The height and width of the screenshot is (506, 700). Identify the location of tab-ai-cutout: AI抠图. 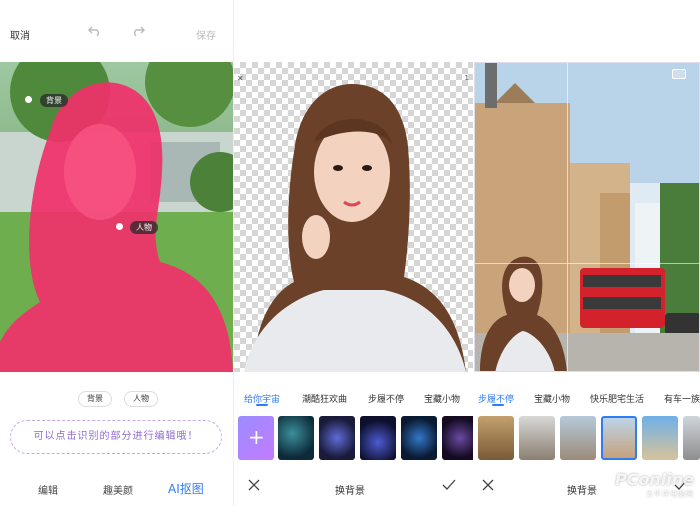
(186, 488).